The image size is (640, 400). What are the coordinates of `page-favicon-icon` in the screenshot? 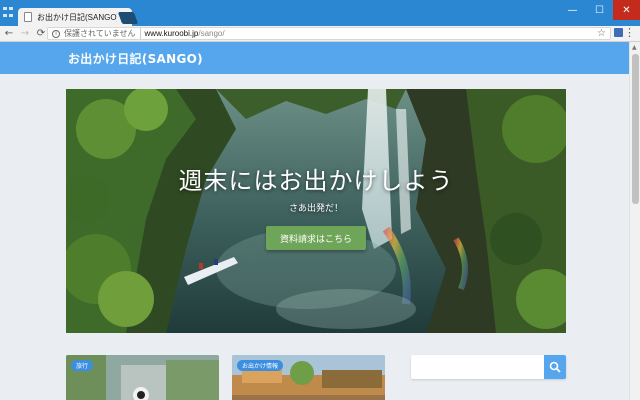 It's located at (28, 17).